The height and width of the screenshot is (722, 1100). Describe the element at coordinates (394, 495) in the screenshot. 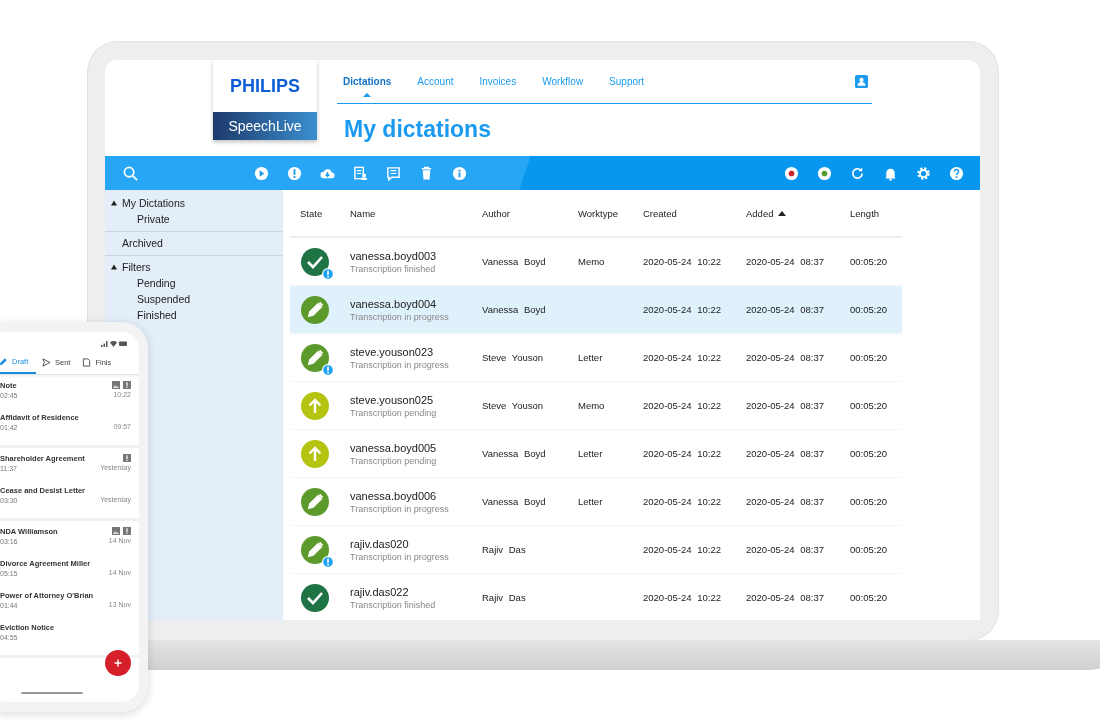

I see `dictation-name: vanessa.boyd006` at that location.